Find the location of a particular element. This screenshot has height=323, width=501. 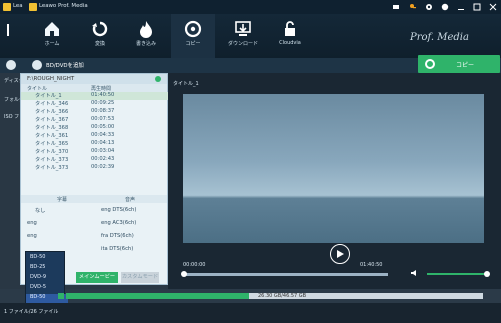

preview-title: タイトル_1 is located at coordinates (186, 84).